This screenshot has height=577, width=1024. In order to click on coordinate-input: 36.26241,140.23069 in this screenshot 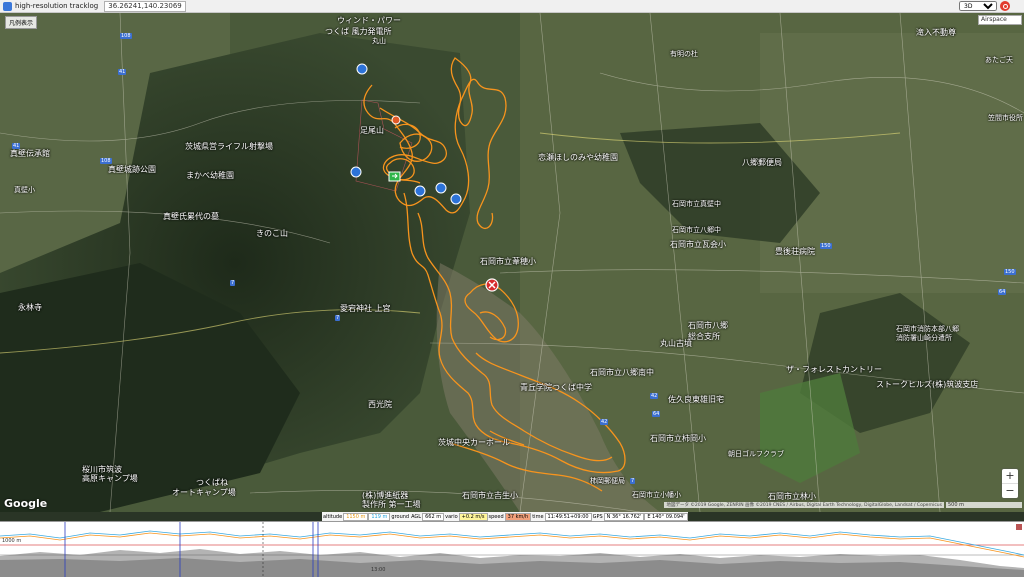, I will do `click(145, 6)`.